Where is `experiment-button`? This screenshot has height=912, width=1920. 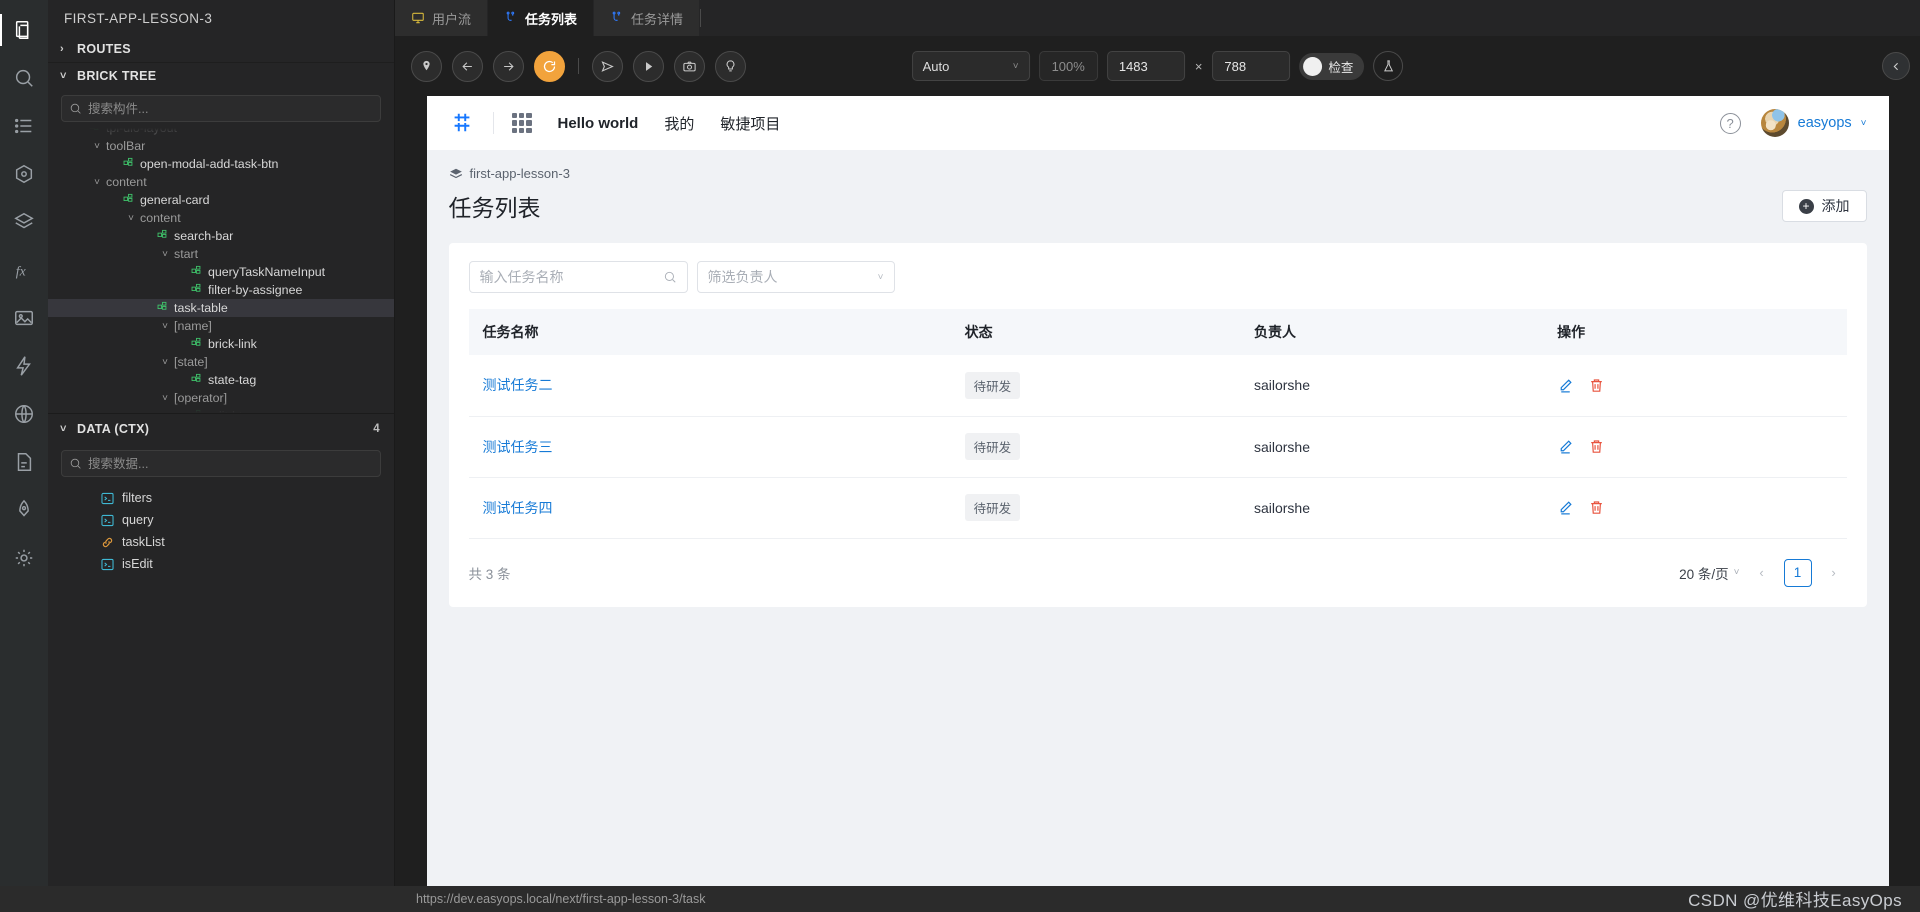 experiment-button is located at coordinates (1388, 66).